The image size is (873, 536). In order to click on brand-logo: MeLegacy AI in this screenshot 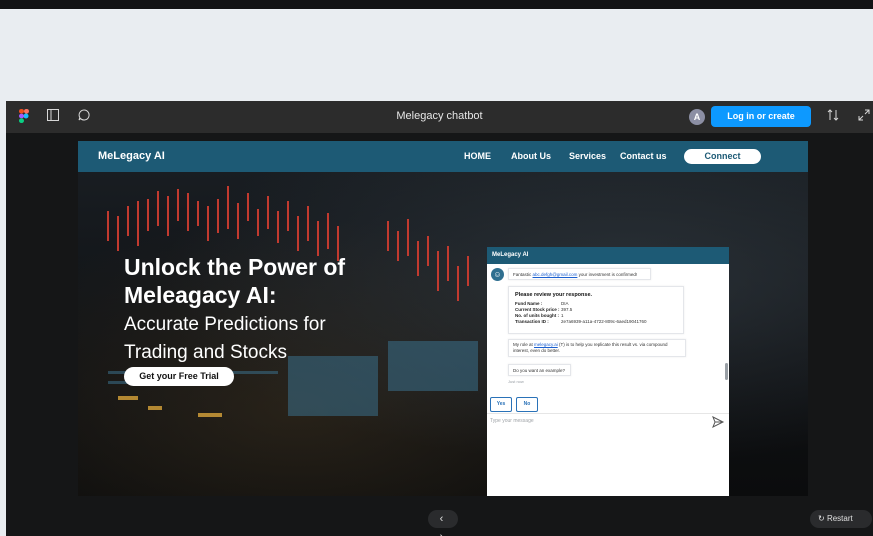, I will do `click(131, 156)`.